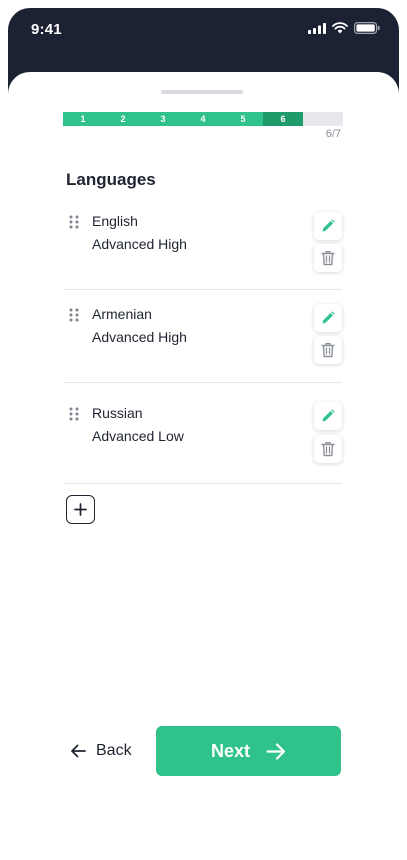  I want to click on cellular-signal-icon, so click(317, 28).